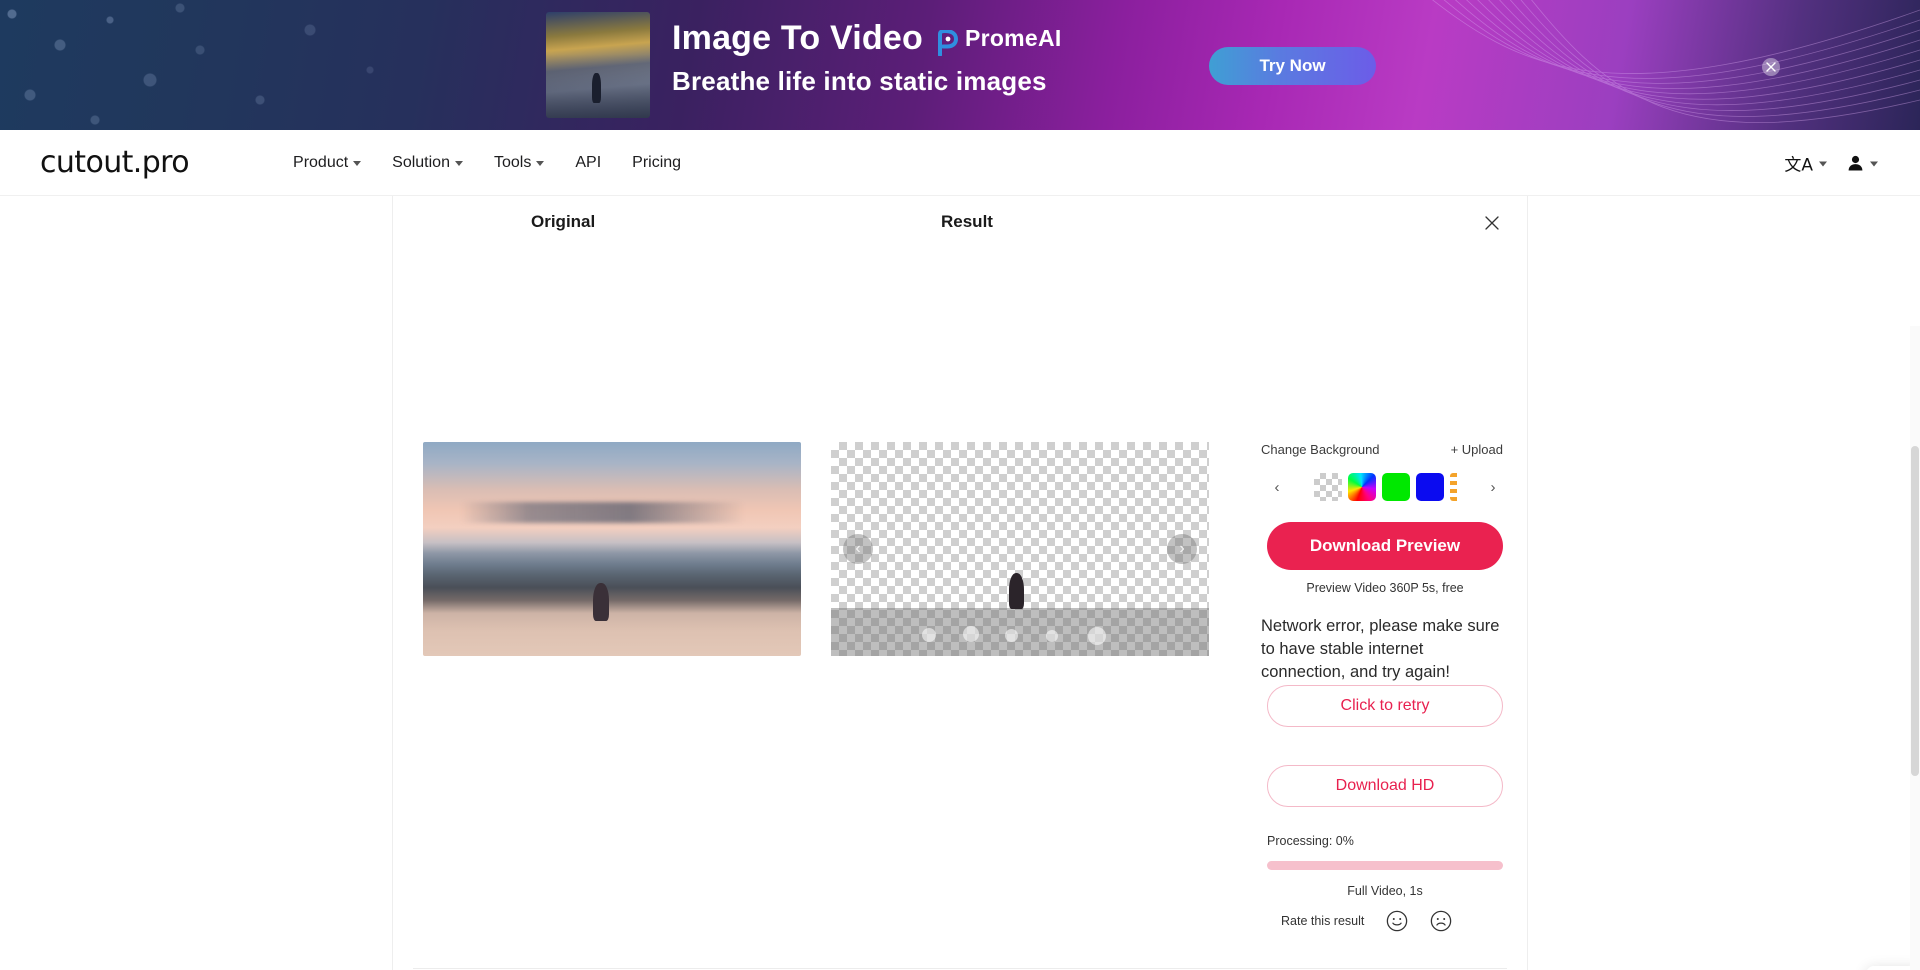 This screenshot has width=1920, height=970. I want to click on original-image, so click(612, 549).